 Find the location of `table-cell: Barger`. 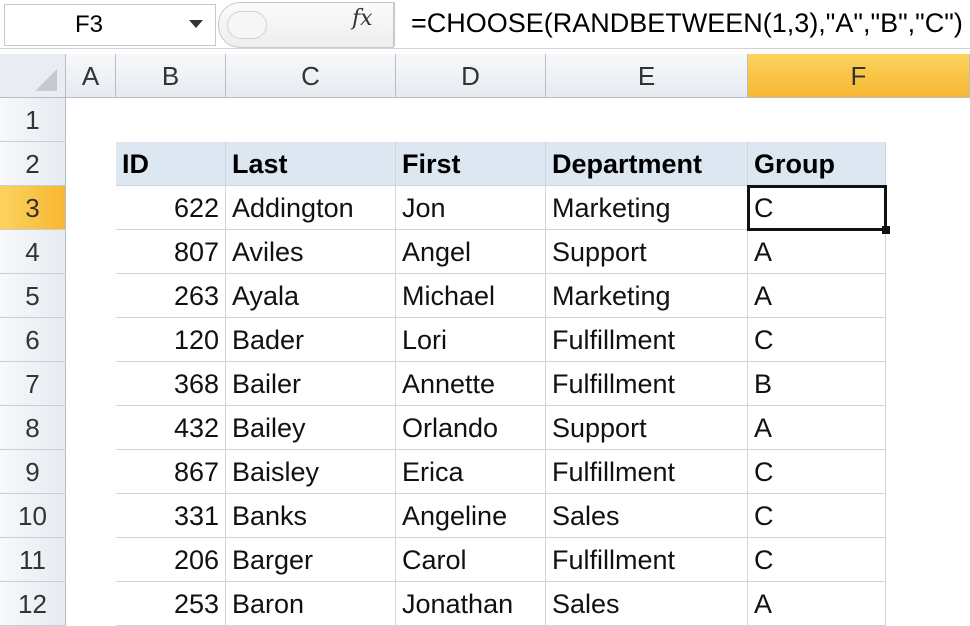

table-cell: Barger is located at coordinates (311, 560).